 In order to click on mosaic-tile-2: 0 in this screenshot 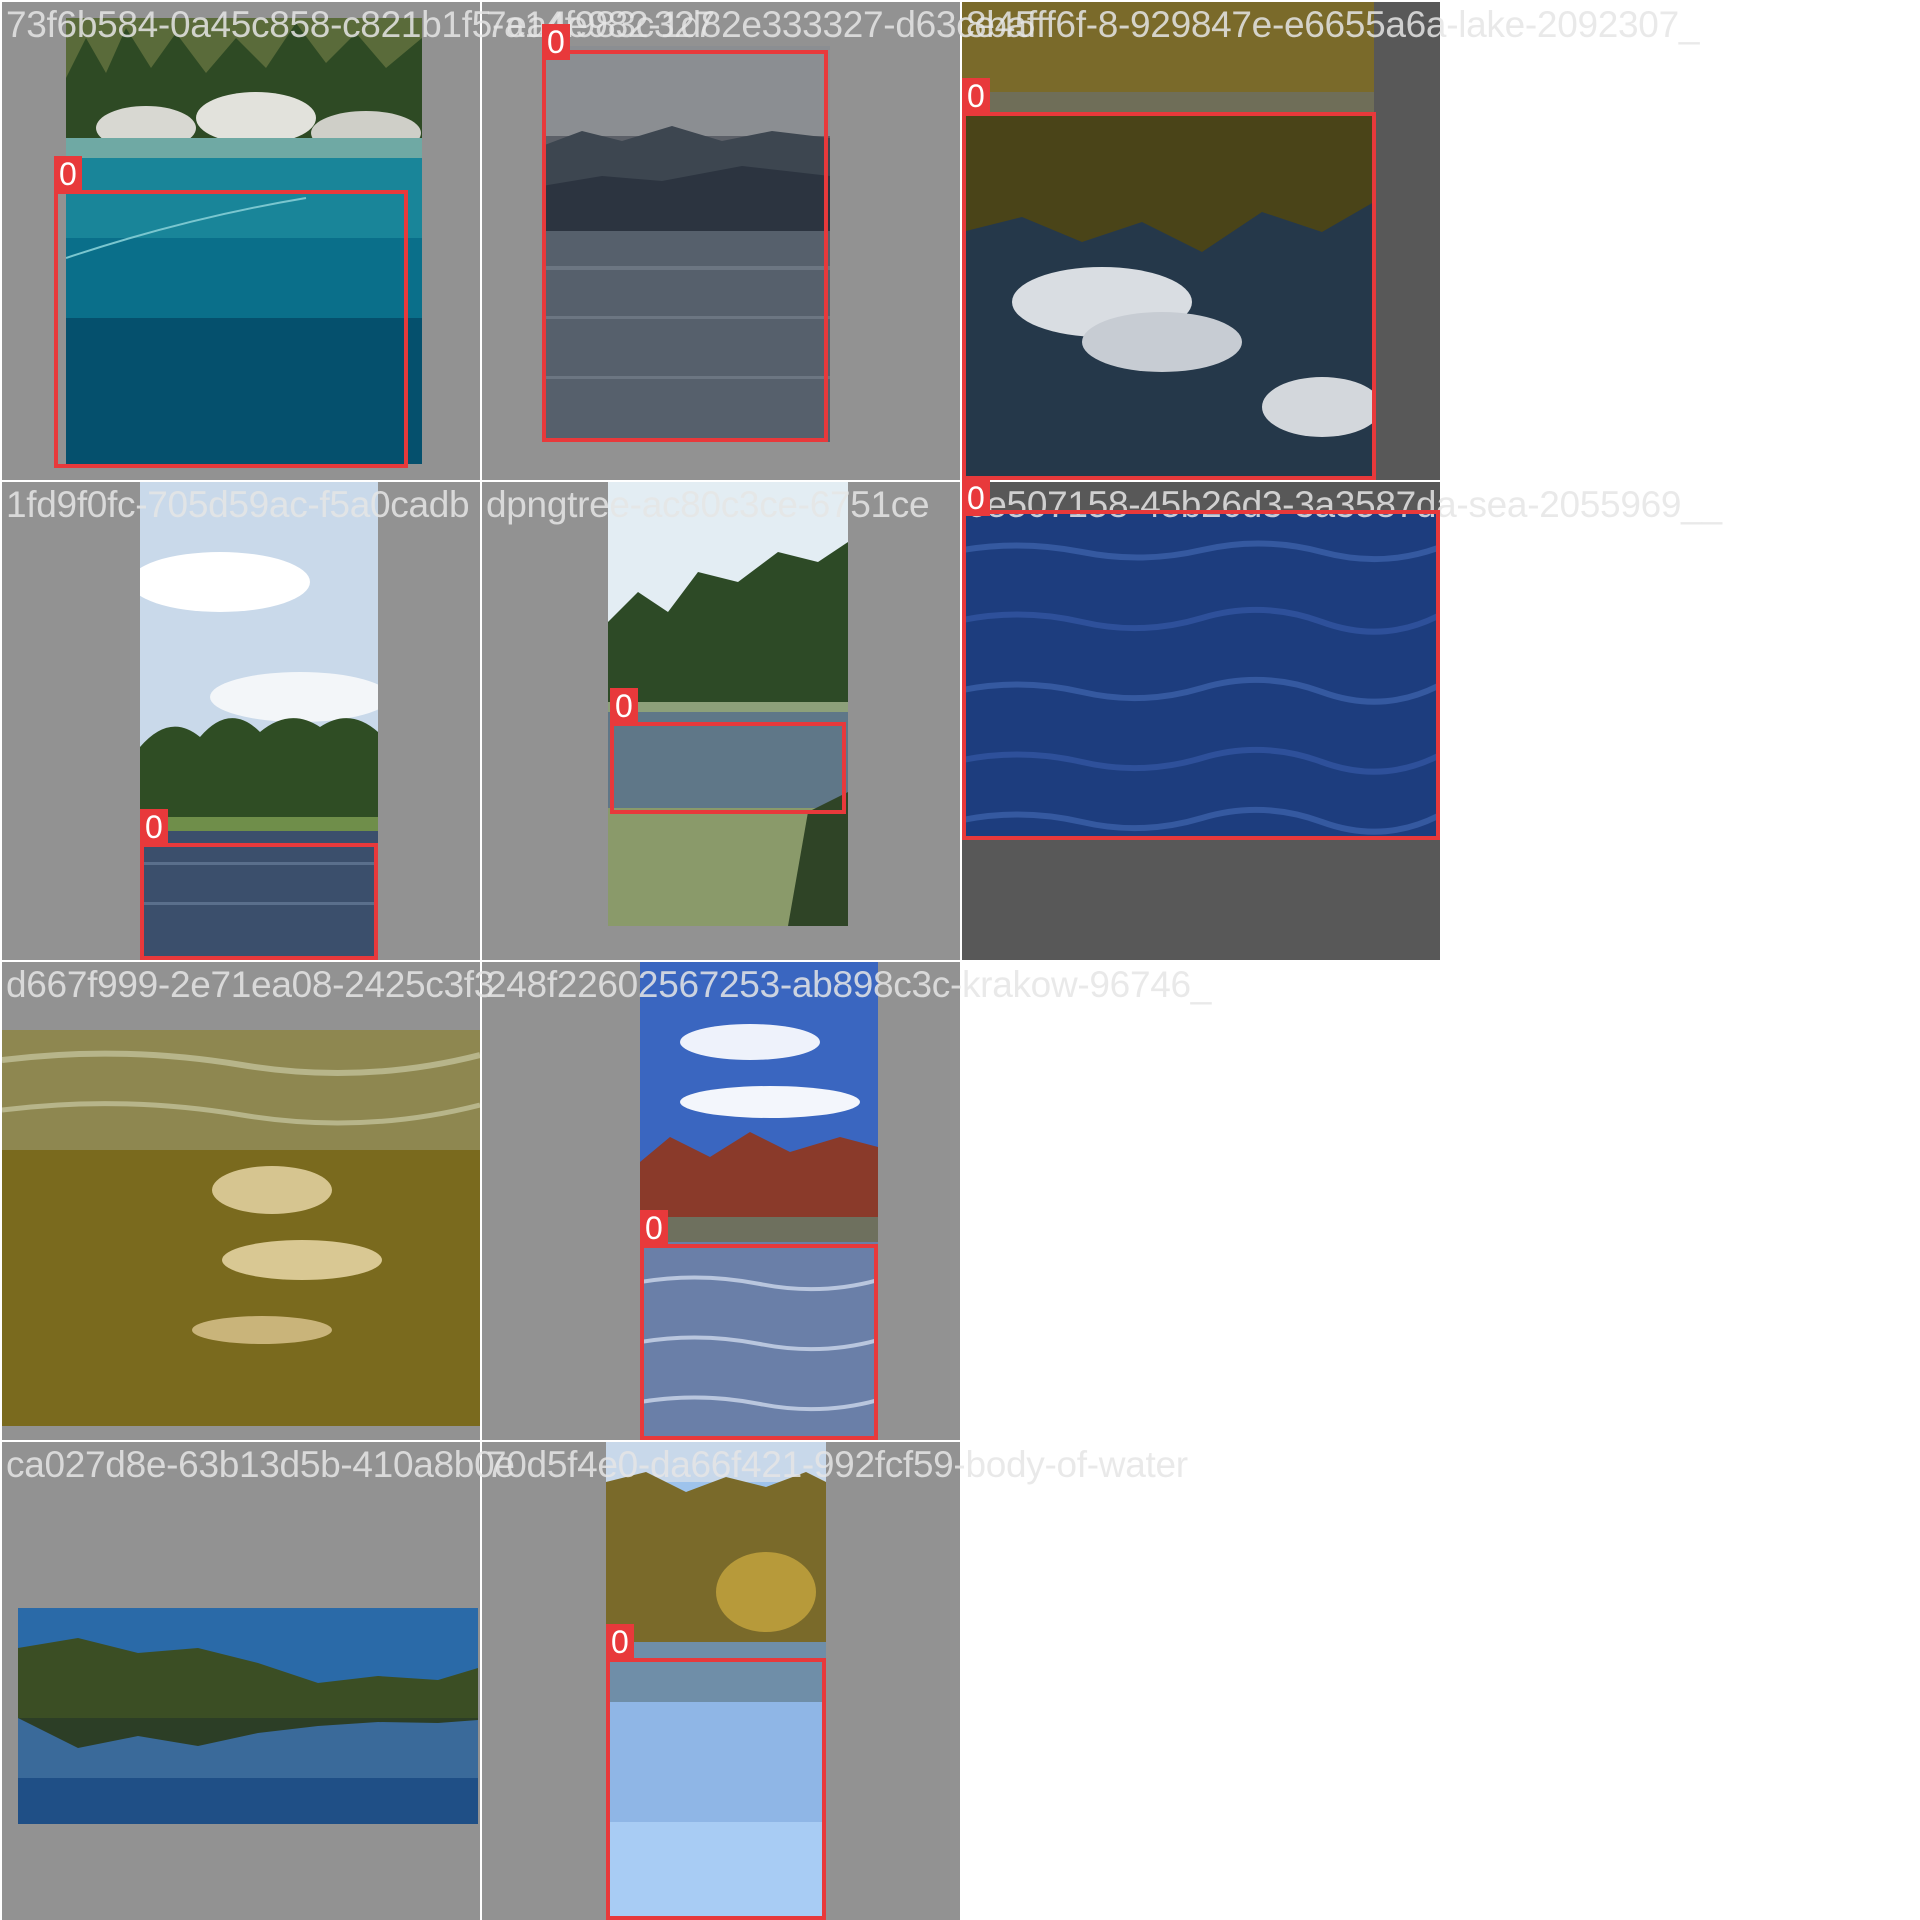, I will do `click(721, 241)`.